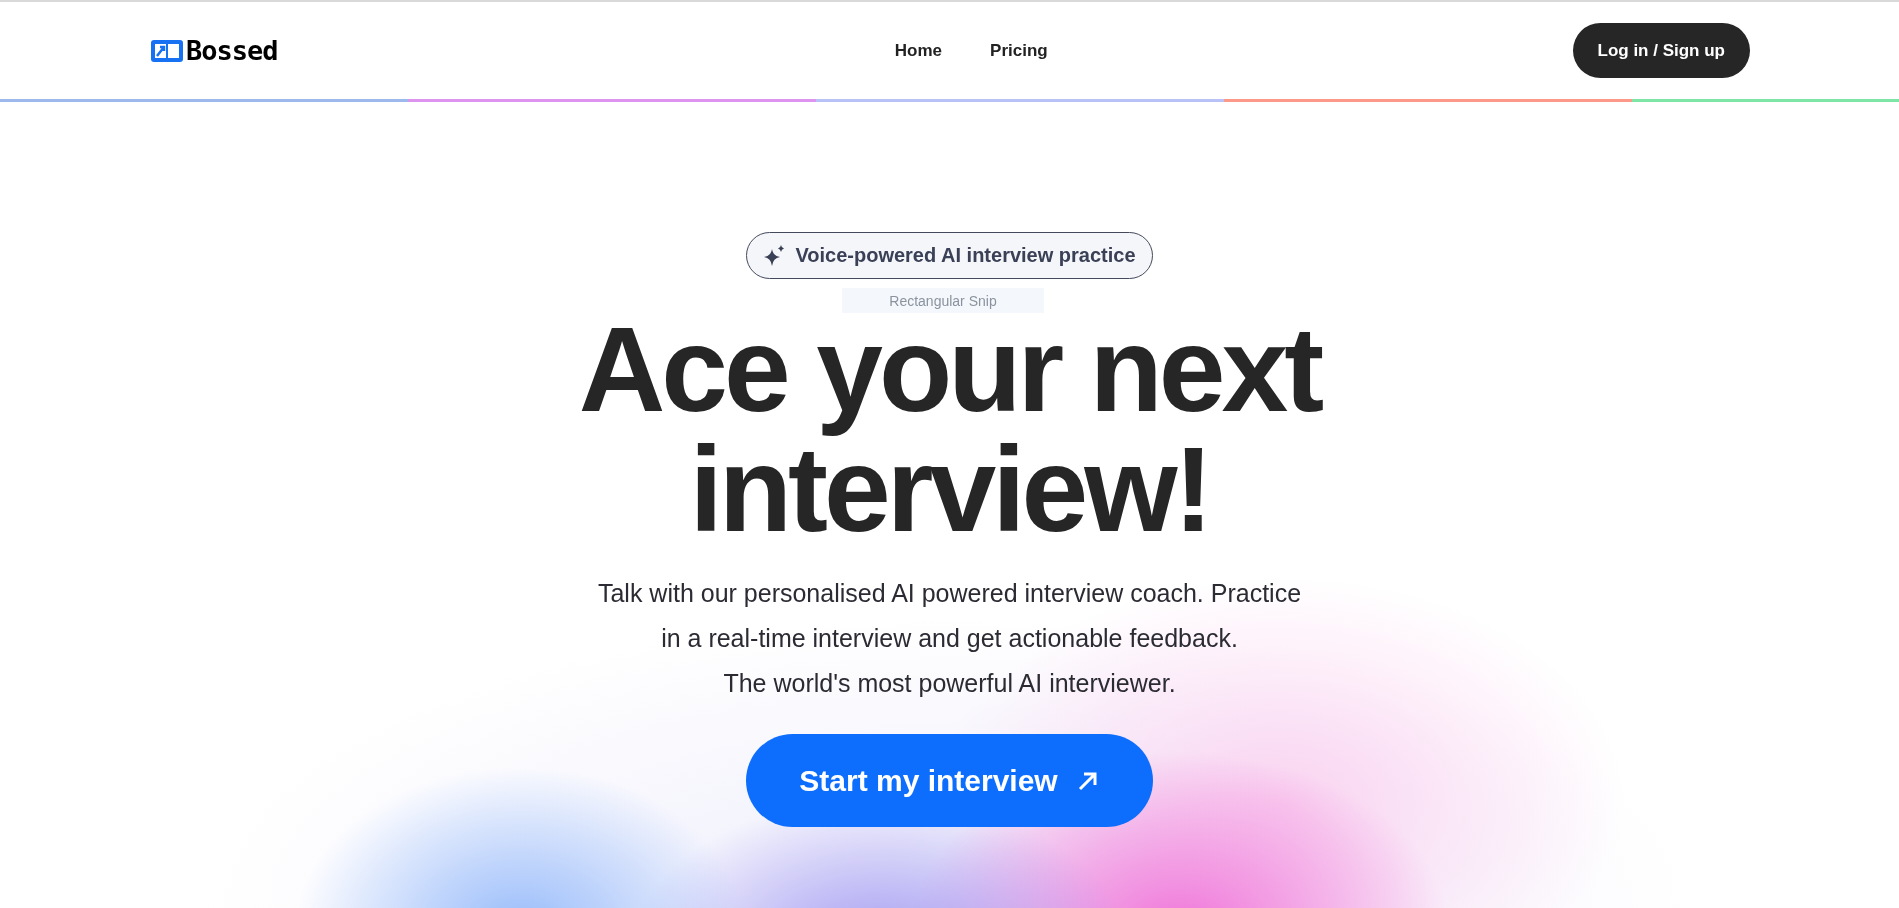 Image resolution: width=1899 pixels, height=908 pixels. Describe the element at coordinates (232, 50) in the screenshot. I see `logo-text: Bossed` at that location.